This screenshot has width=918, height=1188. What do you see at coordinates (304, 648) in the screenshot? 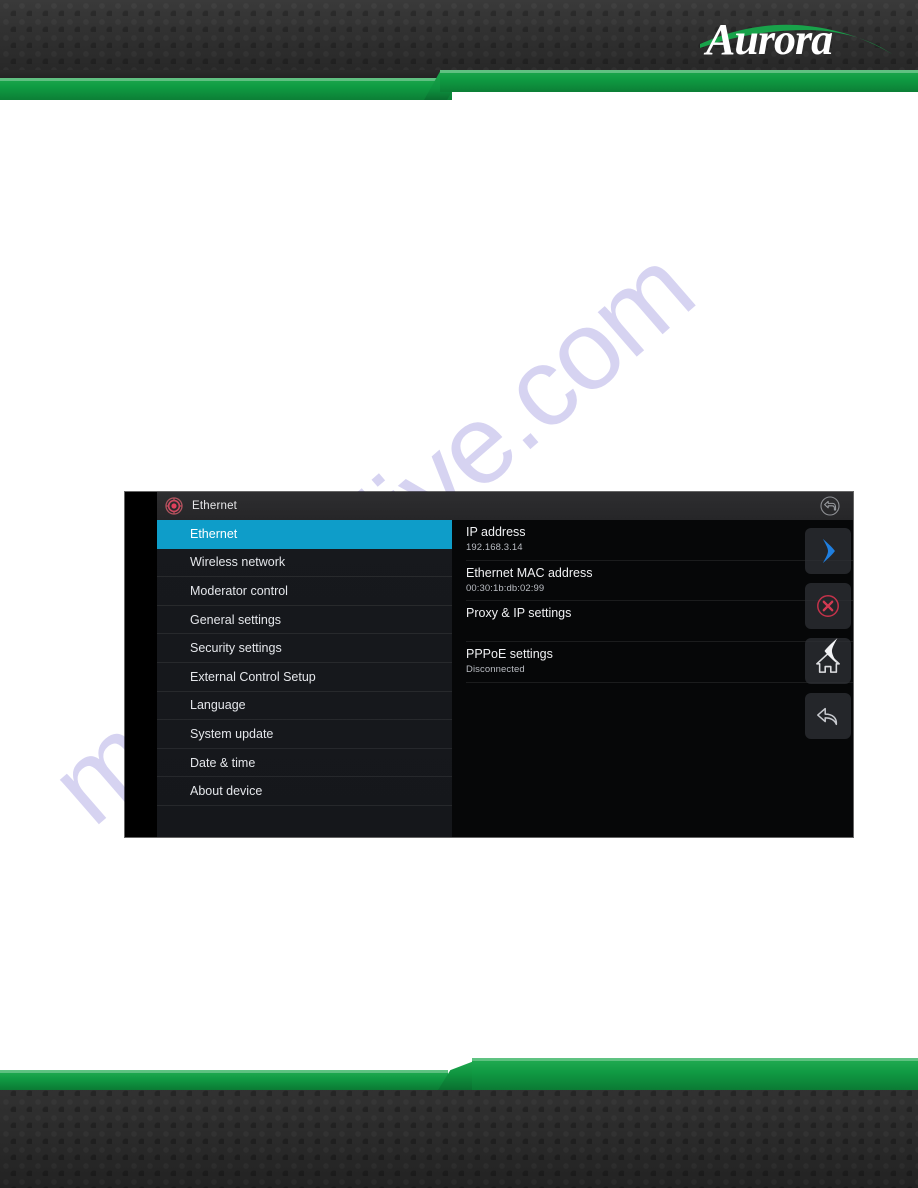
I see `sidebar-item-security-settings: Security settings` at bounding box center [304, 648].